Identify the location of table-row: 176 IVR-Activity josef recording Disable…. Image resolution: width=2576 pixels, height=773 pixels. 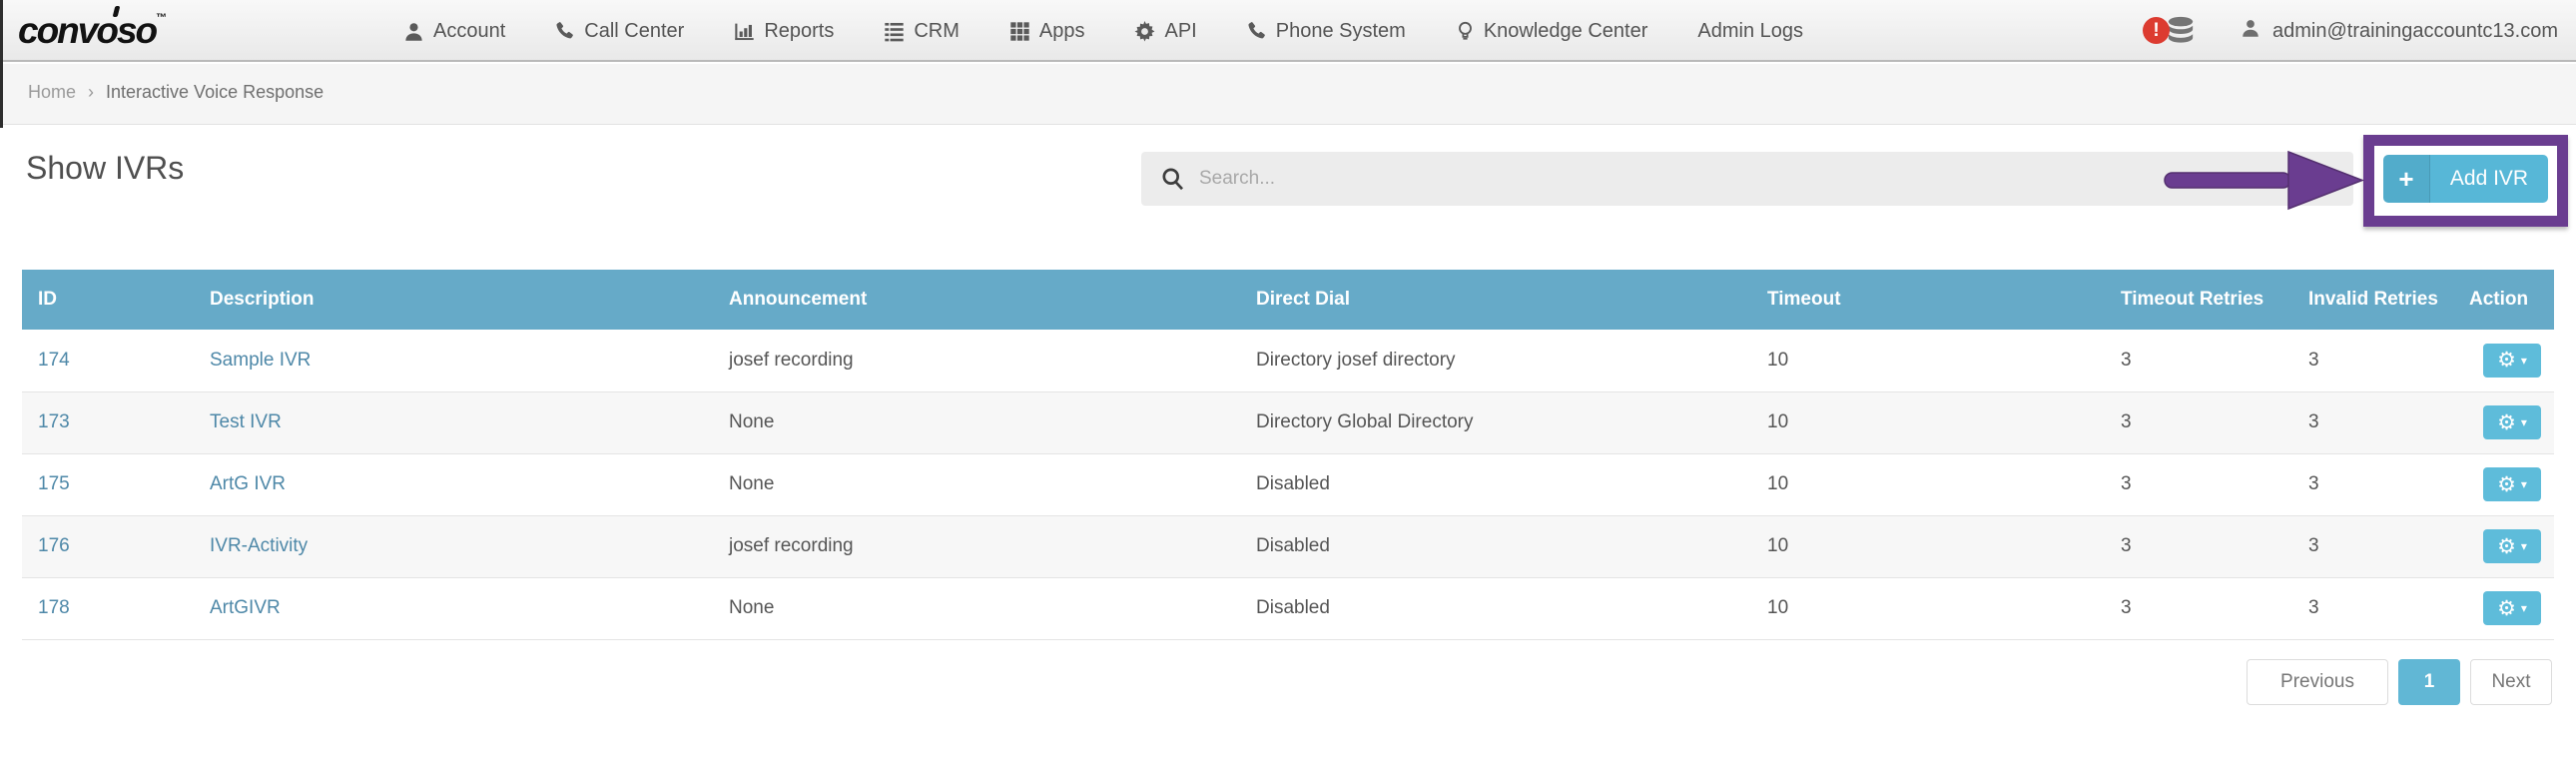
(1288, 546).